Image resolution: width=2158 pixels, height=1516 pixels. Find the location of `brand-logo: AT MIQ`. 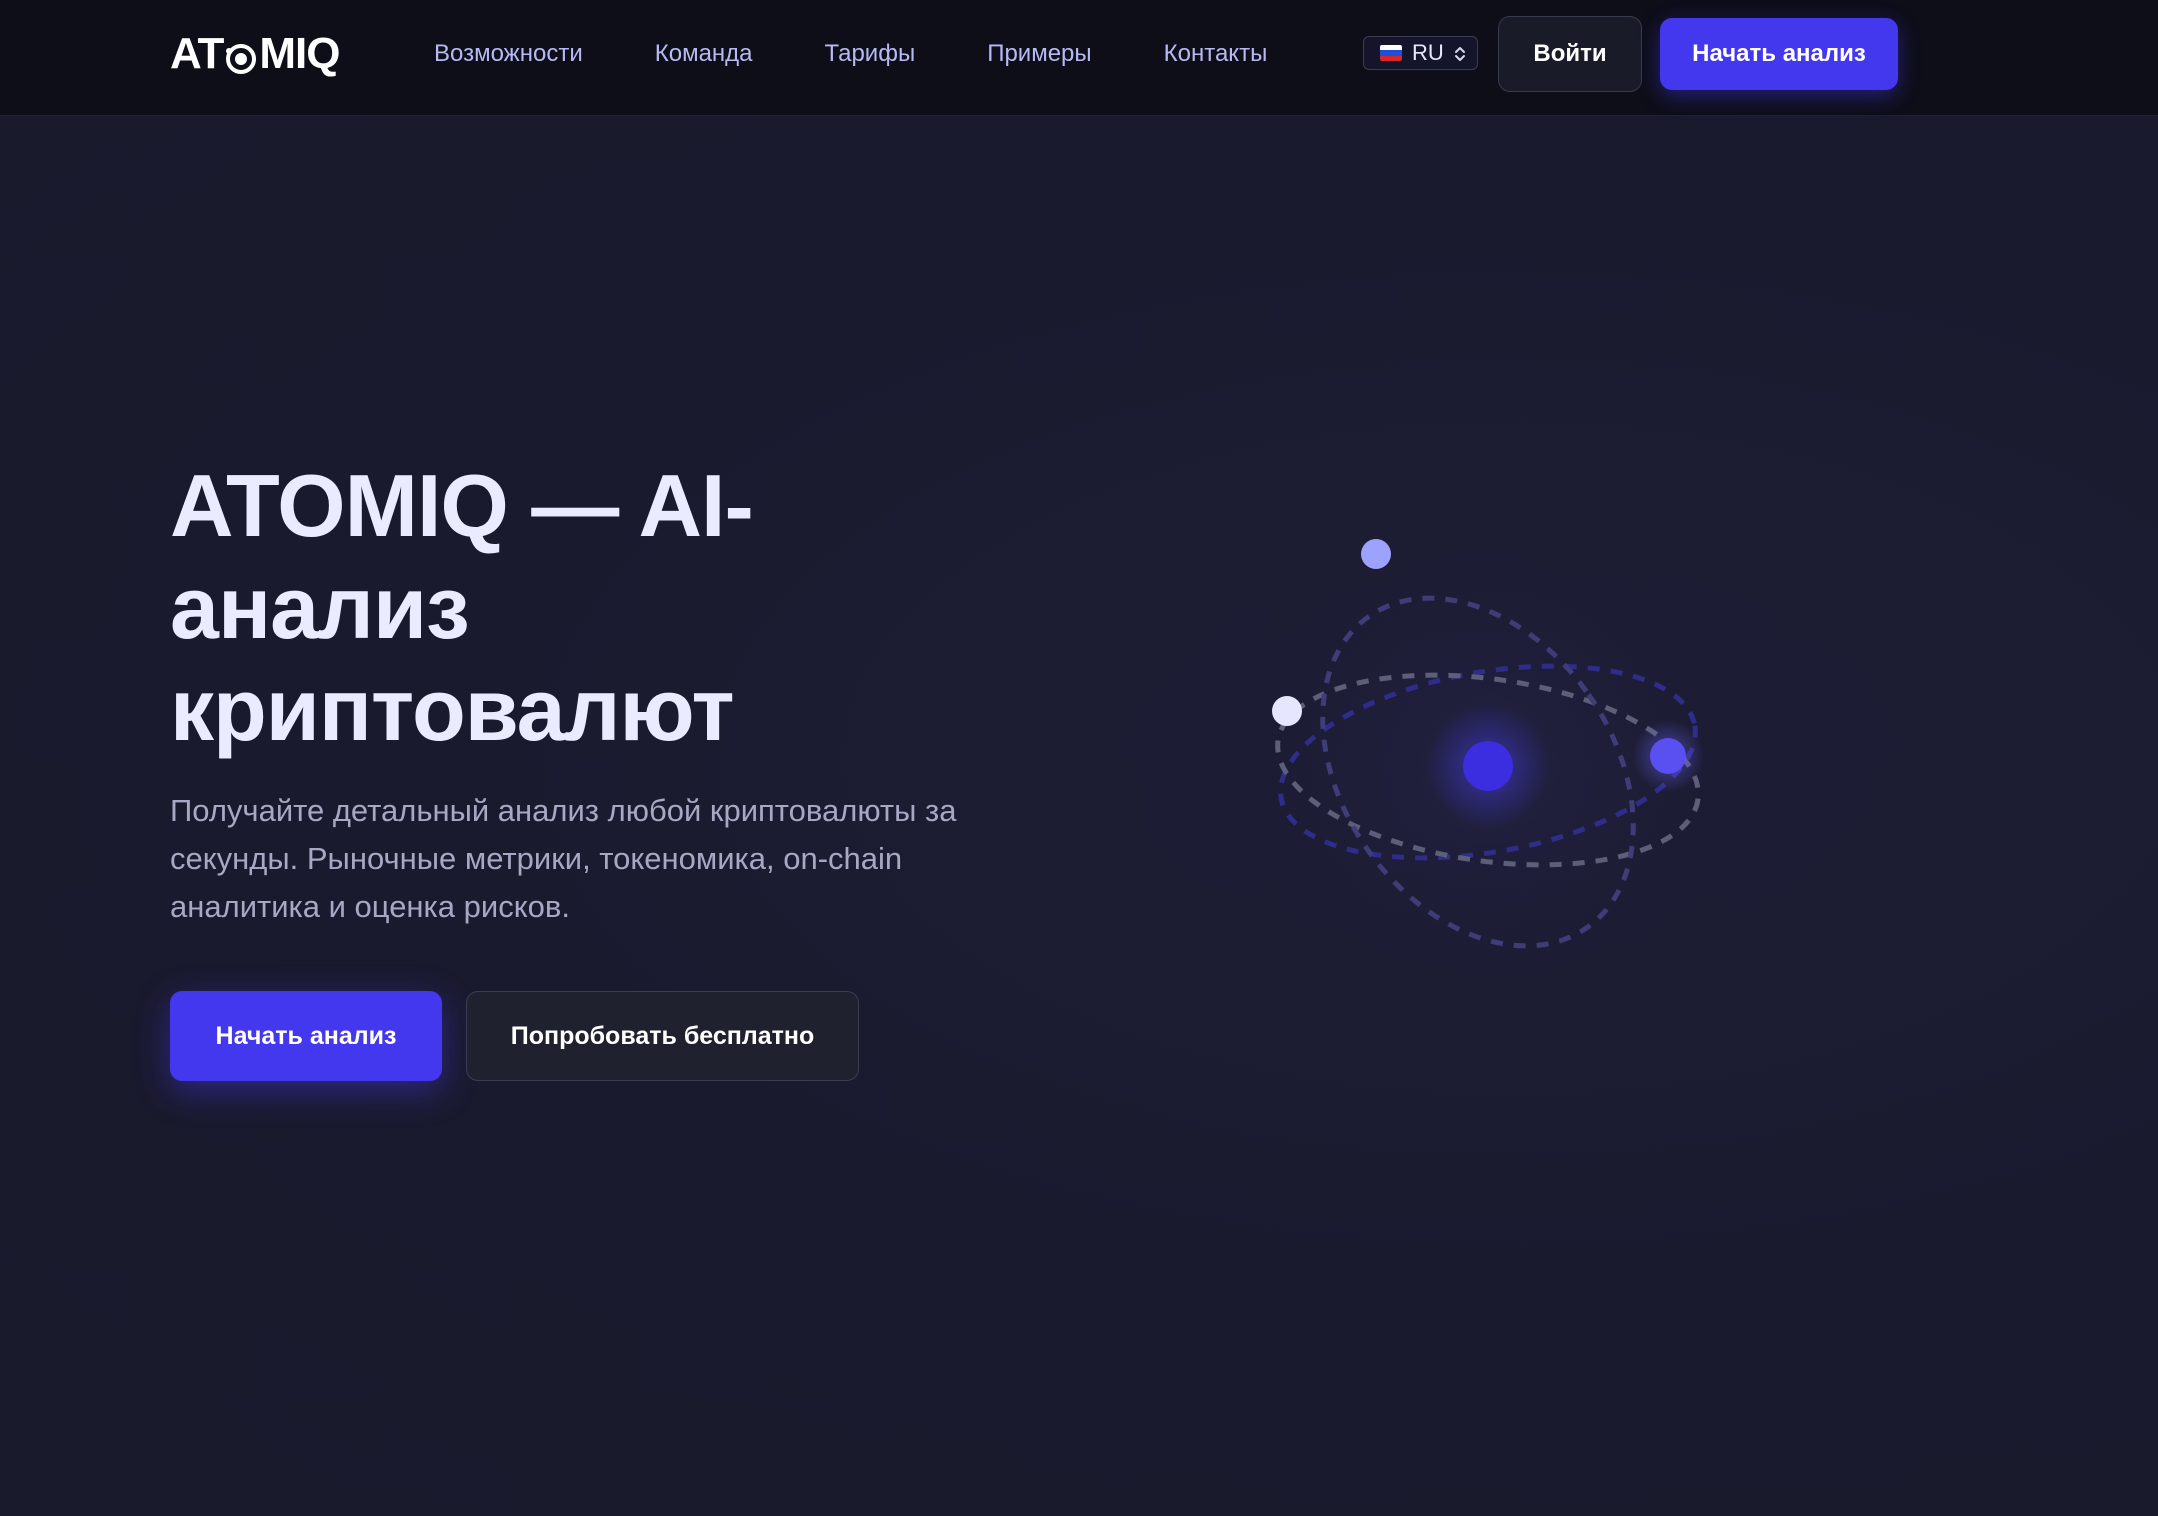

brand-logo: AT MIQ is located at coordinates (257, 53).